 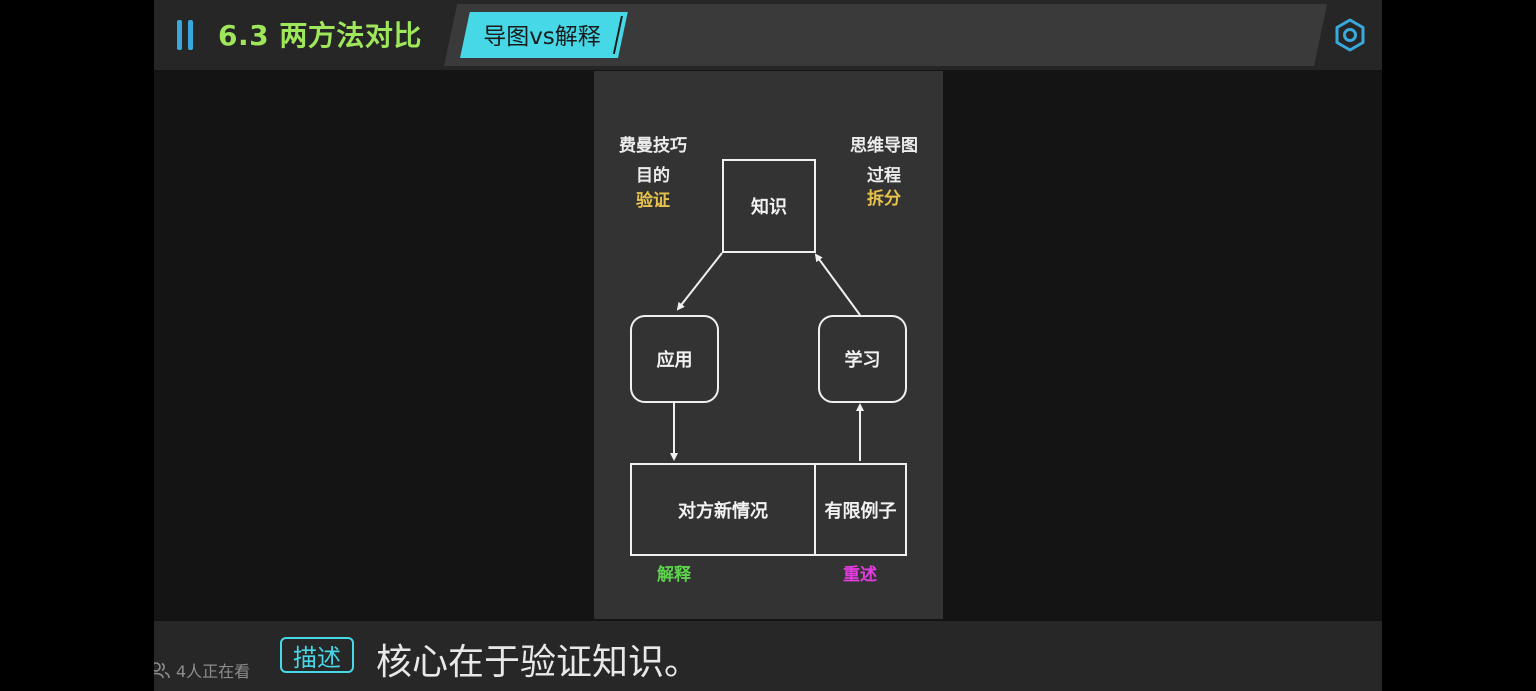 I want to click on viewer-count: 4人正在看, so click(x=202, y=670).